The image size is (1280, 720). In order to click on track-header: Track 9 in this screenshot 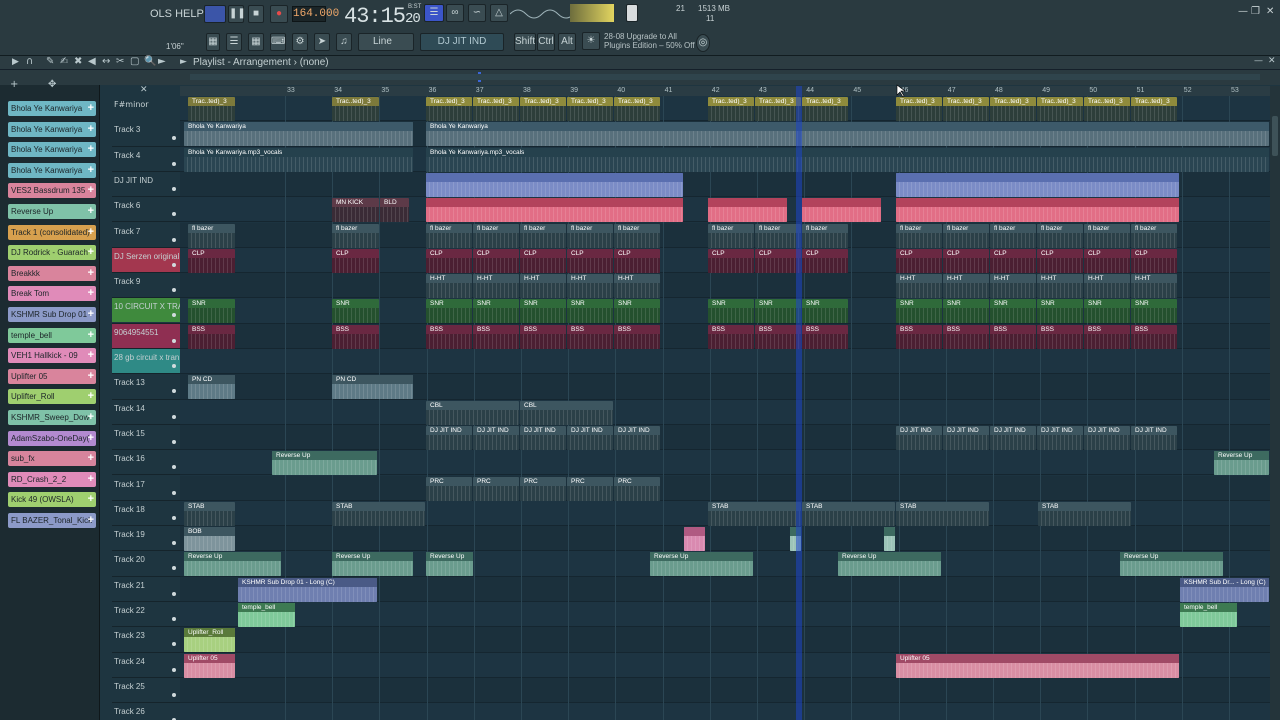, I will do `click(146, 286)`.